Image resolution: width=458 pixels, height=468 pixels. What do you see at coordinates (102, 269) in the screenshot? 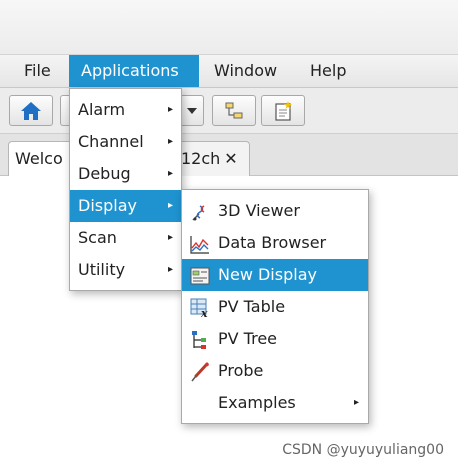
I see `menu-item-label: Utility` at bounding box center [102, 269].